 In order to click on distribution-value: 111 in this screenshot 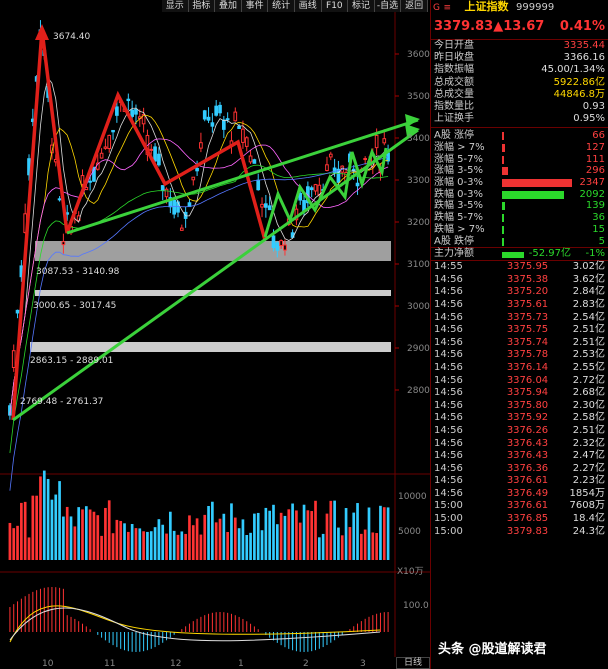, I will do `click(595, 159)`.